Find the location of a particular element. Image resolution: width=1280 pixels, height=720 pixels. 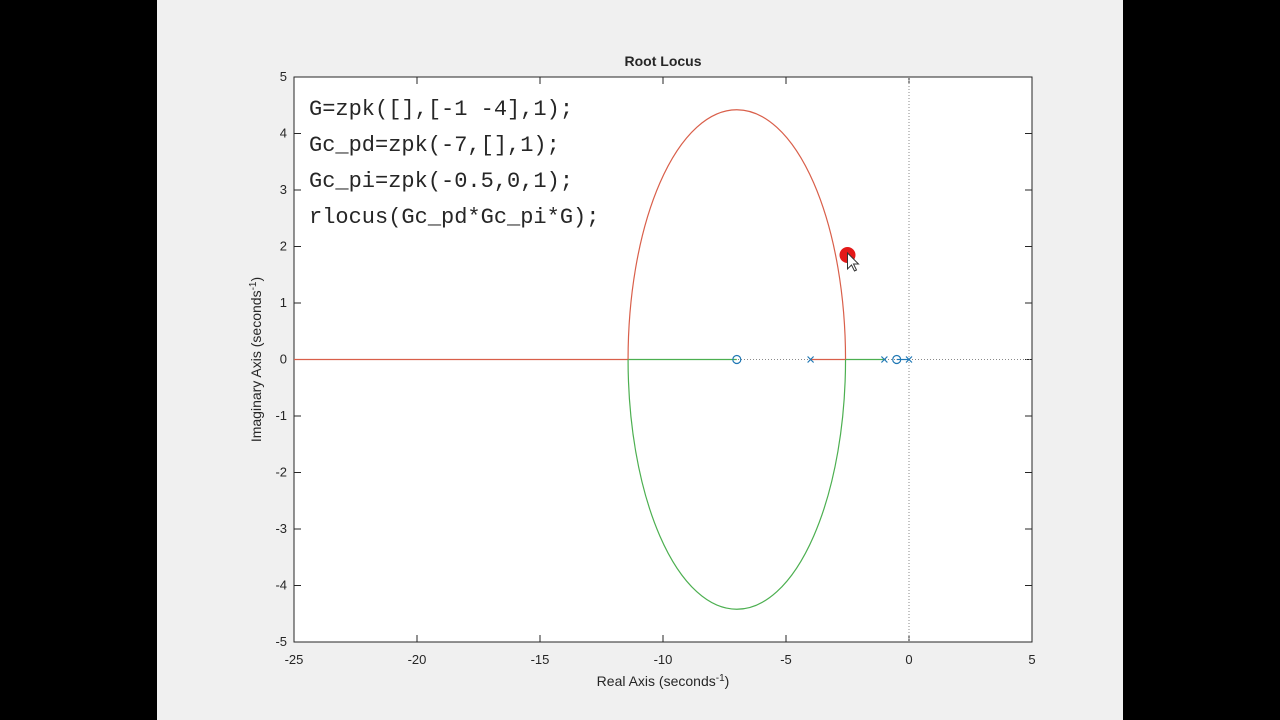

y-tick-label: -4 is located at coordinates (281, 585).